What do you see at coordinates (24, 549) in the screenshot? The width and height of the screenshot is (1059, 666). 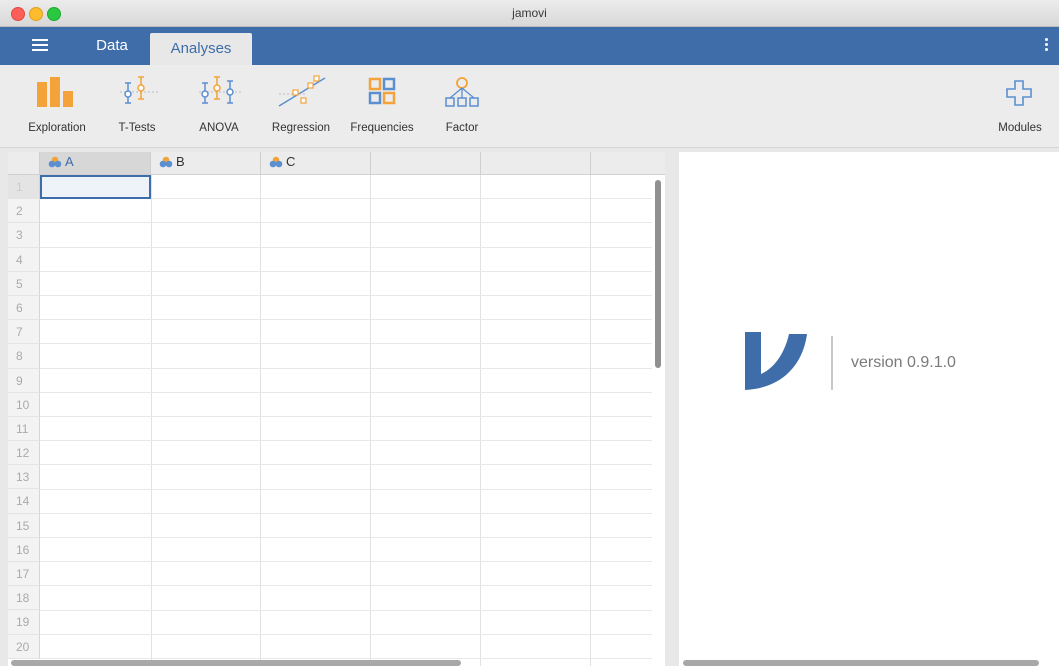 I see `row-number: 16` at bounding box center [24, 549].